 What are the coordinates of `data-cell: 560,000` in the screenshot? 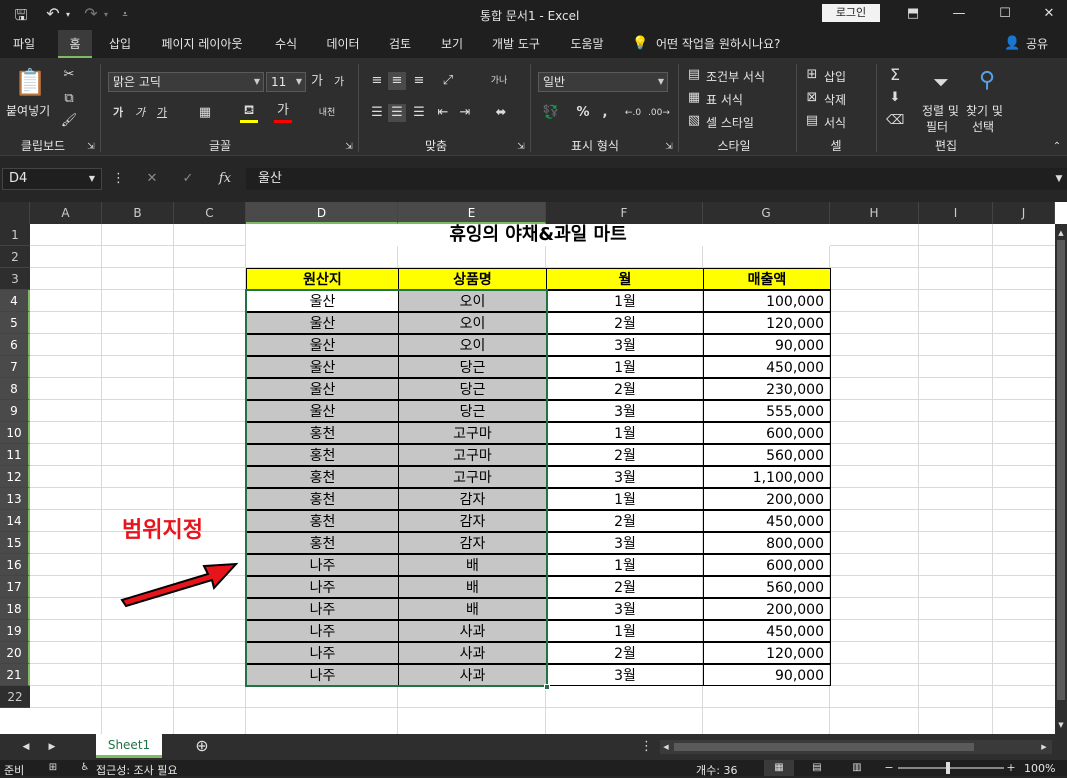 It's located at (767, 587).